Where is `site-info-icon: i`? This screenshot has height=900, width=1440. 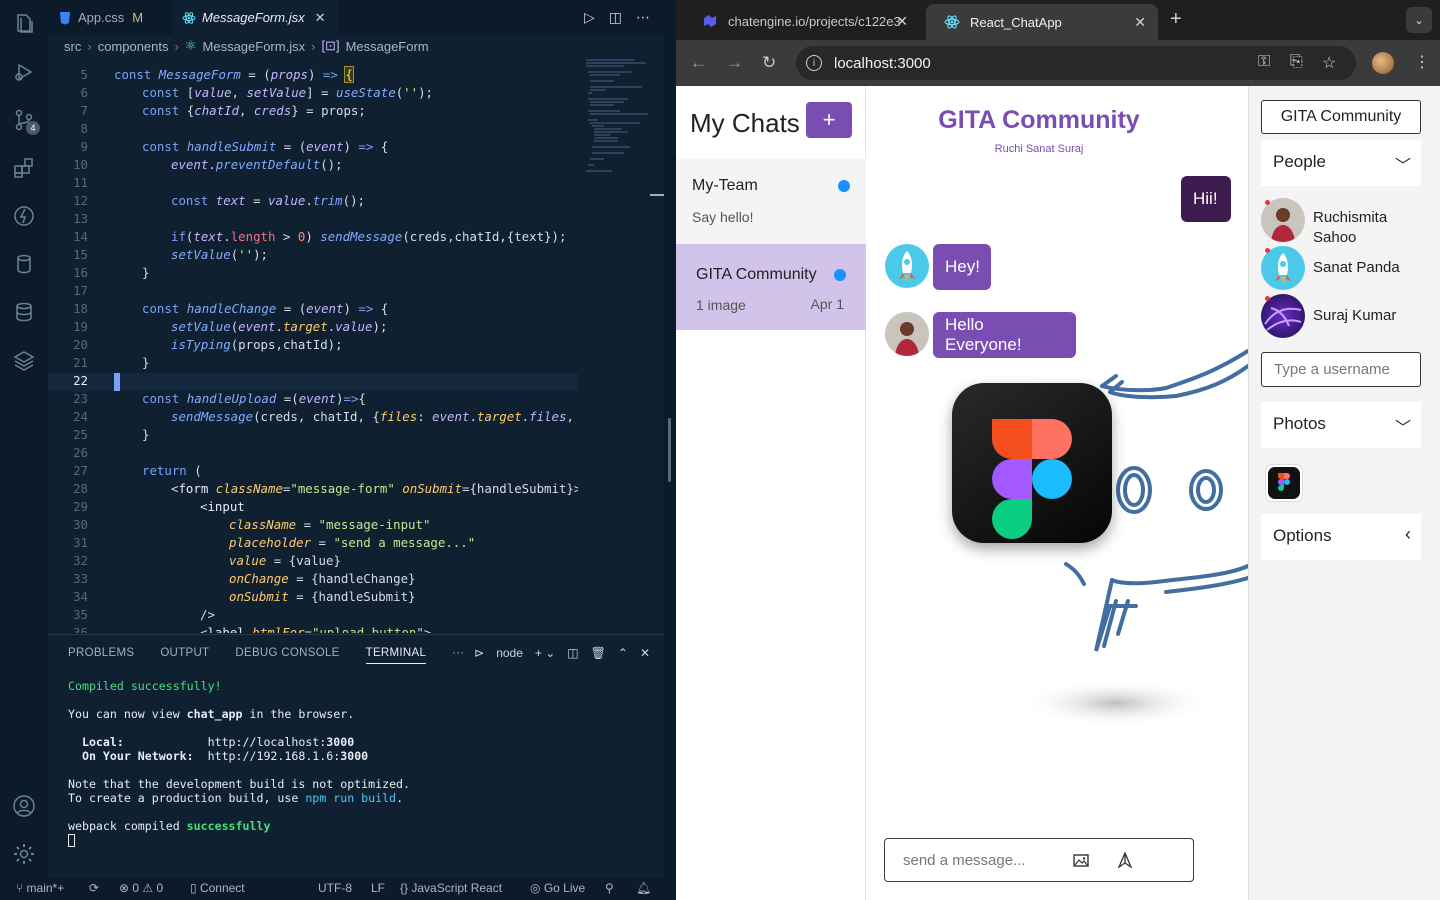 site-info-icon: i is located at coordinates (814, 63).